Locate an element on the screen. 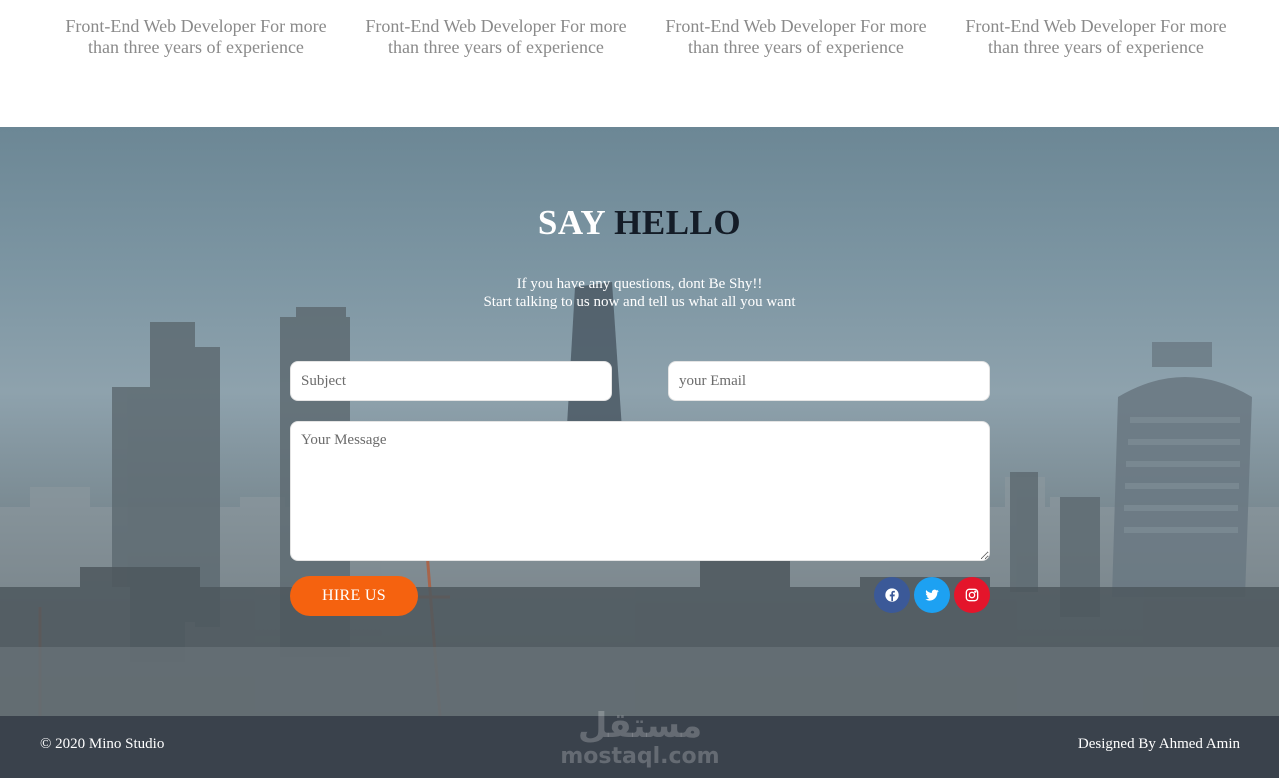  watermark-latin-text: mostaql.com is located at coordinates (640, 756).